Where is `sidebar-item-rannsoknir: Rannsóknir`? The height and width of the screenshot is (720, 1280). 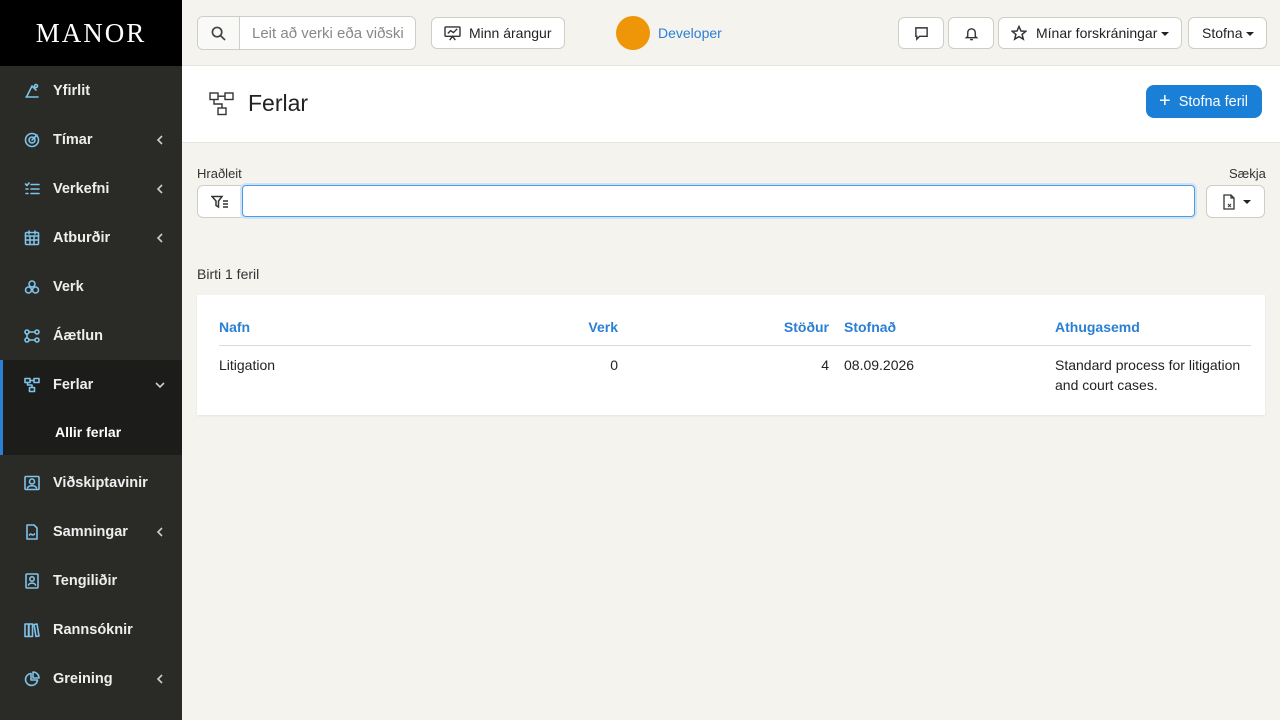 sidebar-item-rannsoknir: Rannsóknir is located at coordinates (91, 629).